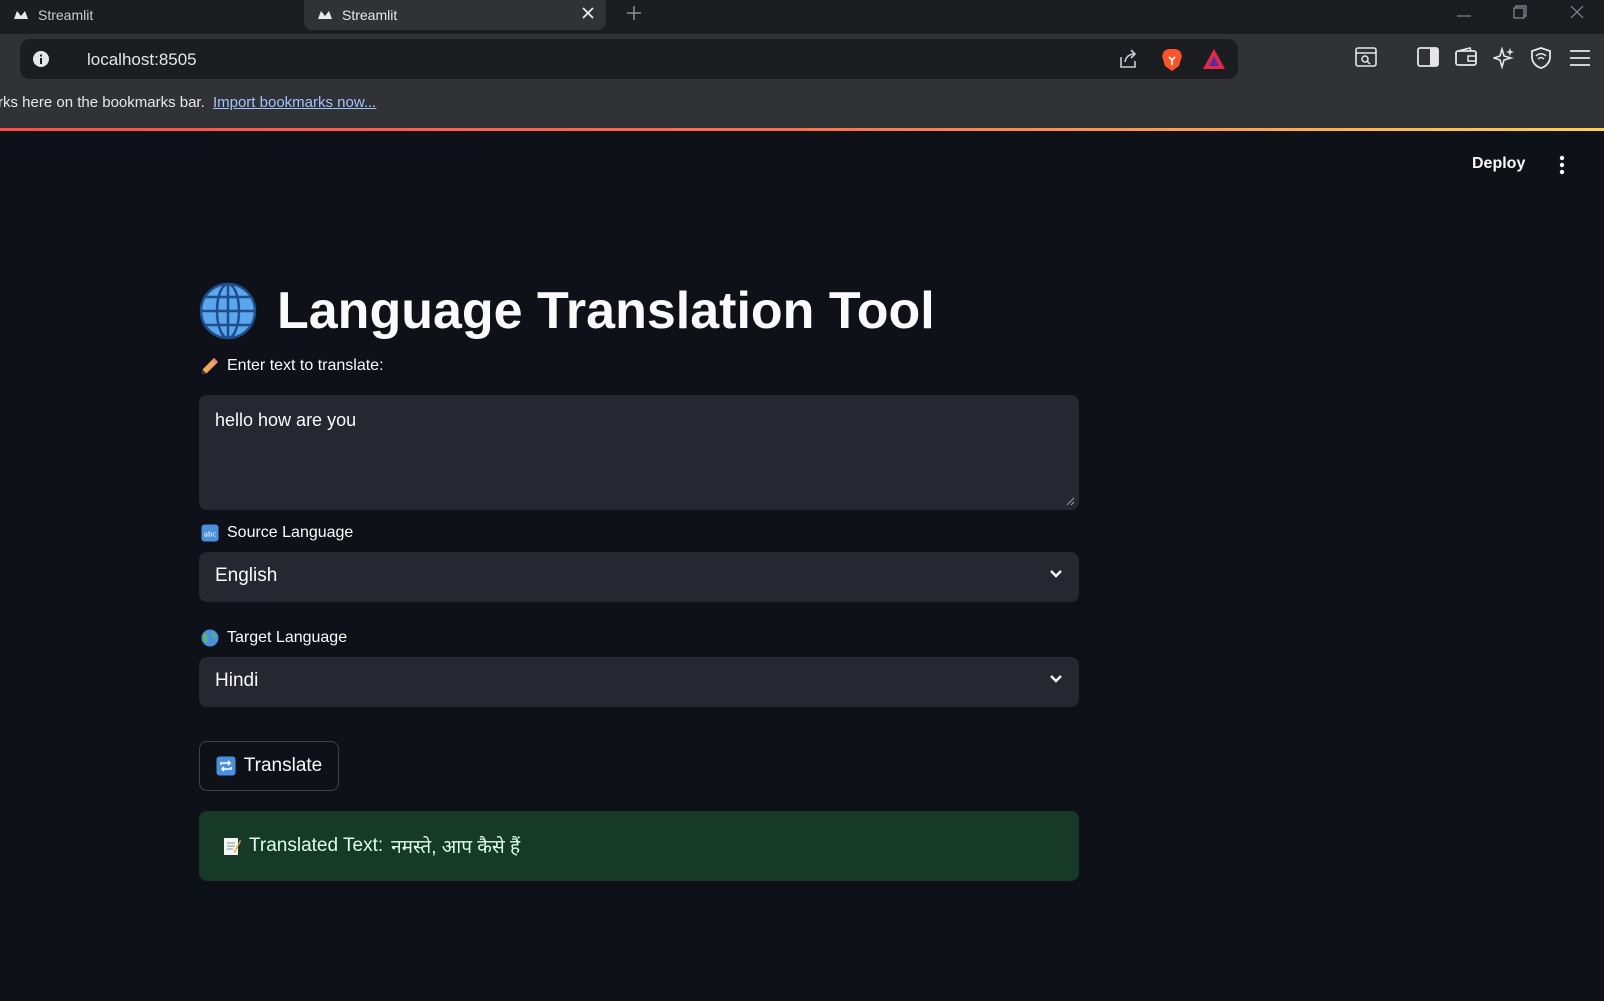  What do you see at coordinates (1214, 59) in the screenshot?
I see `brave-rewards-icon` at bounding box center [1214, 59].